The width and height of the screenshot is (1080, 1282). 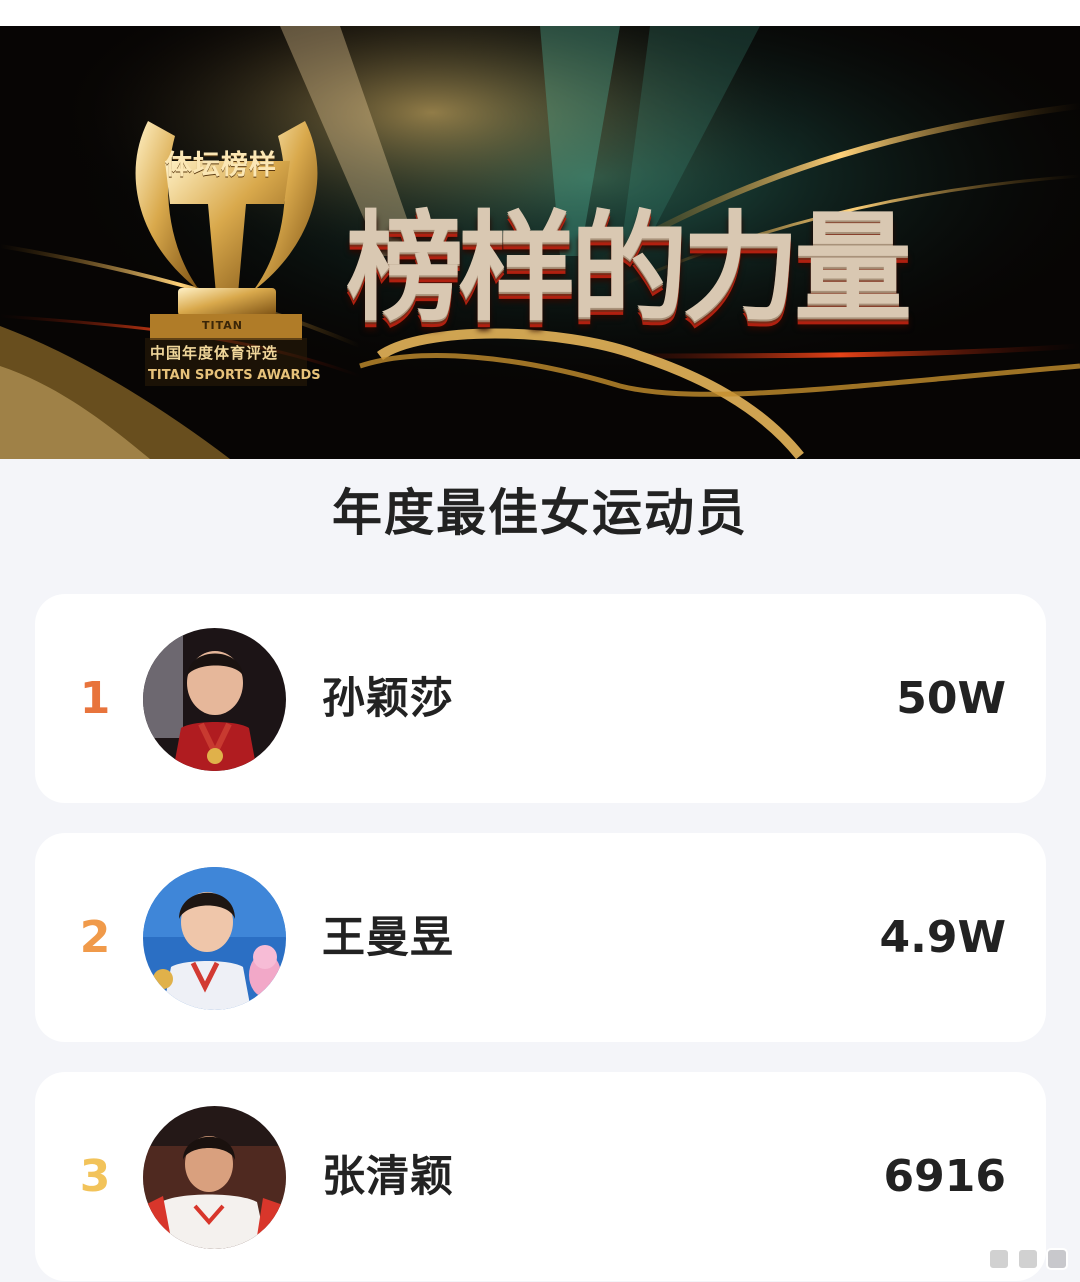 What do you see at coordinates (388, 938) in the screenshot?
I see `athlete-name: 王曼昱` at bounding box center [388, 938].